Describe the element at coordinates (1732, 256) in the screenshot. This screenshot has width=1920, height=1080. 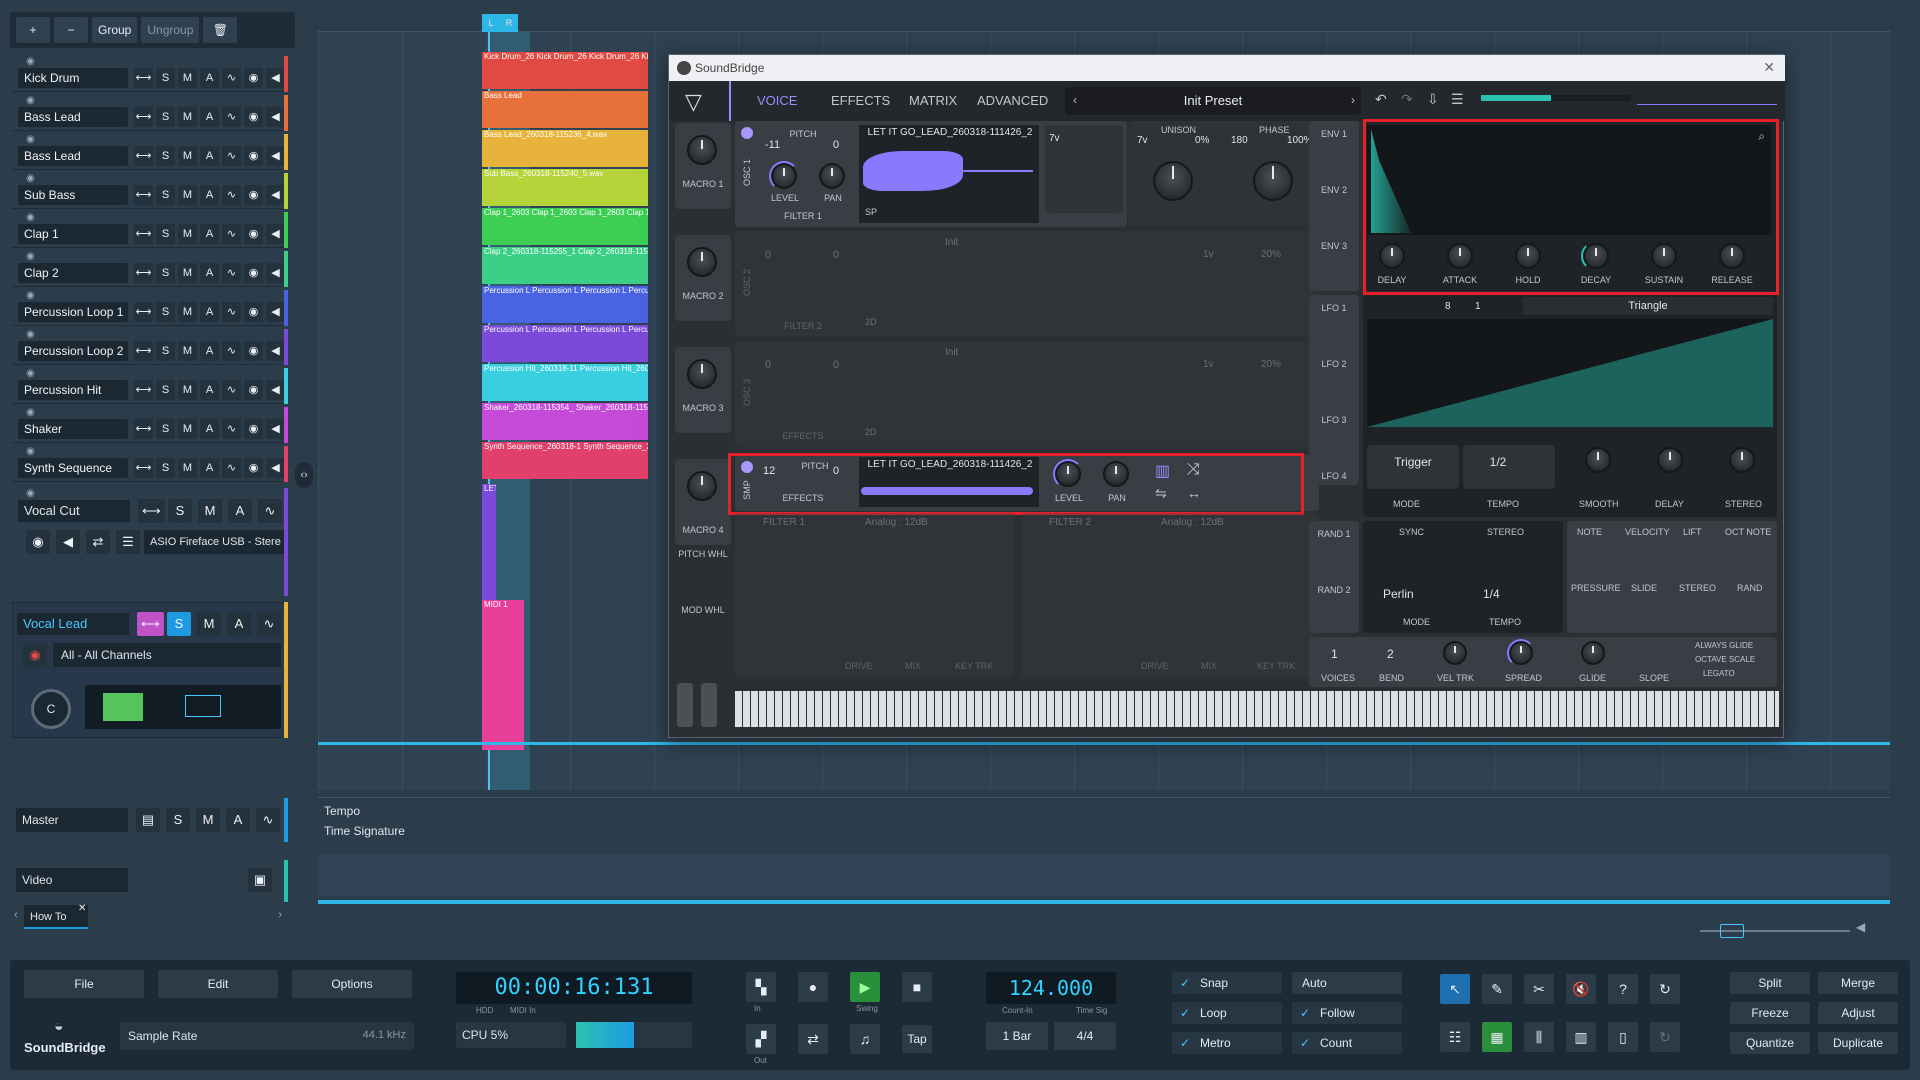
I see `env-release-knob` at that location.